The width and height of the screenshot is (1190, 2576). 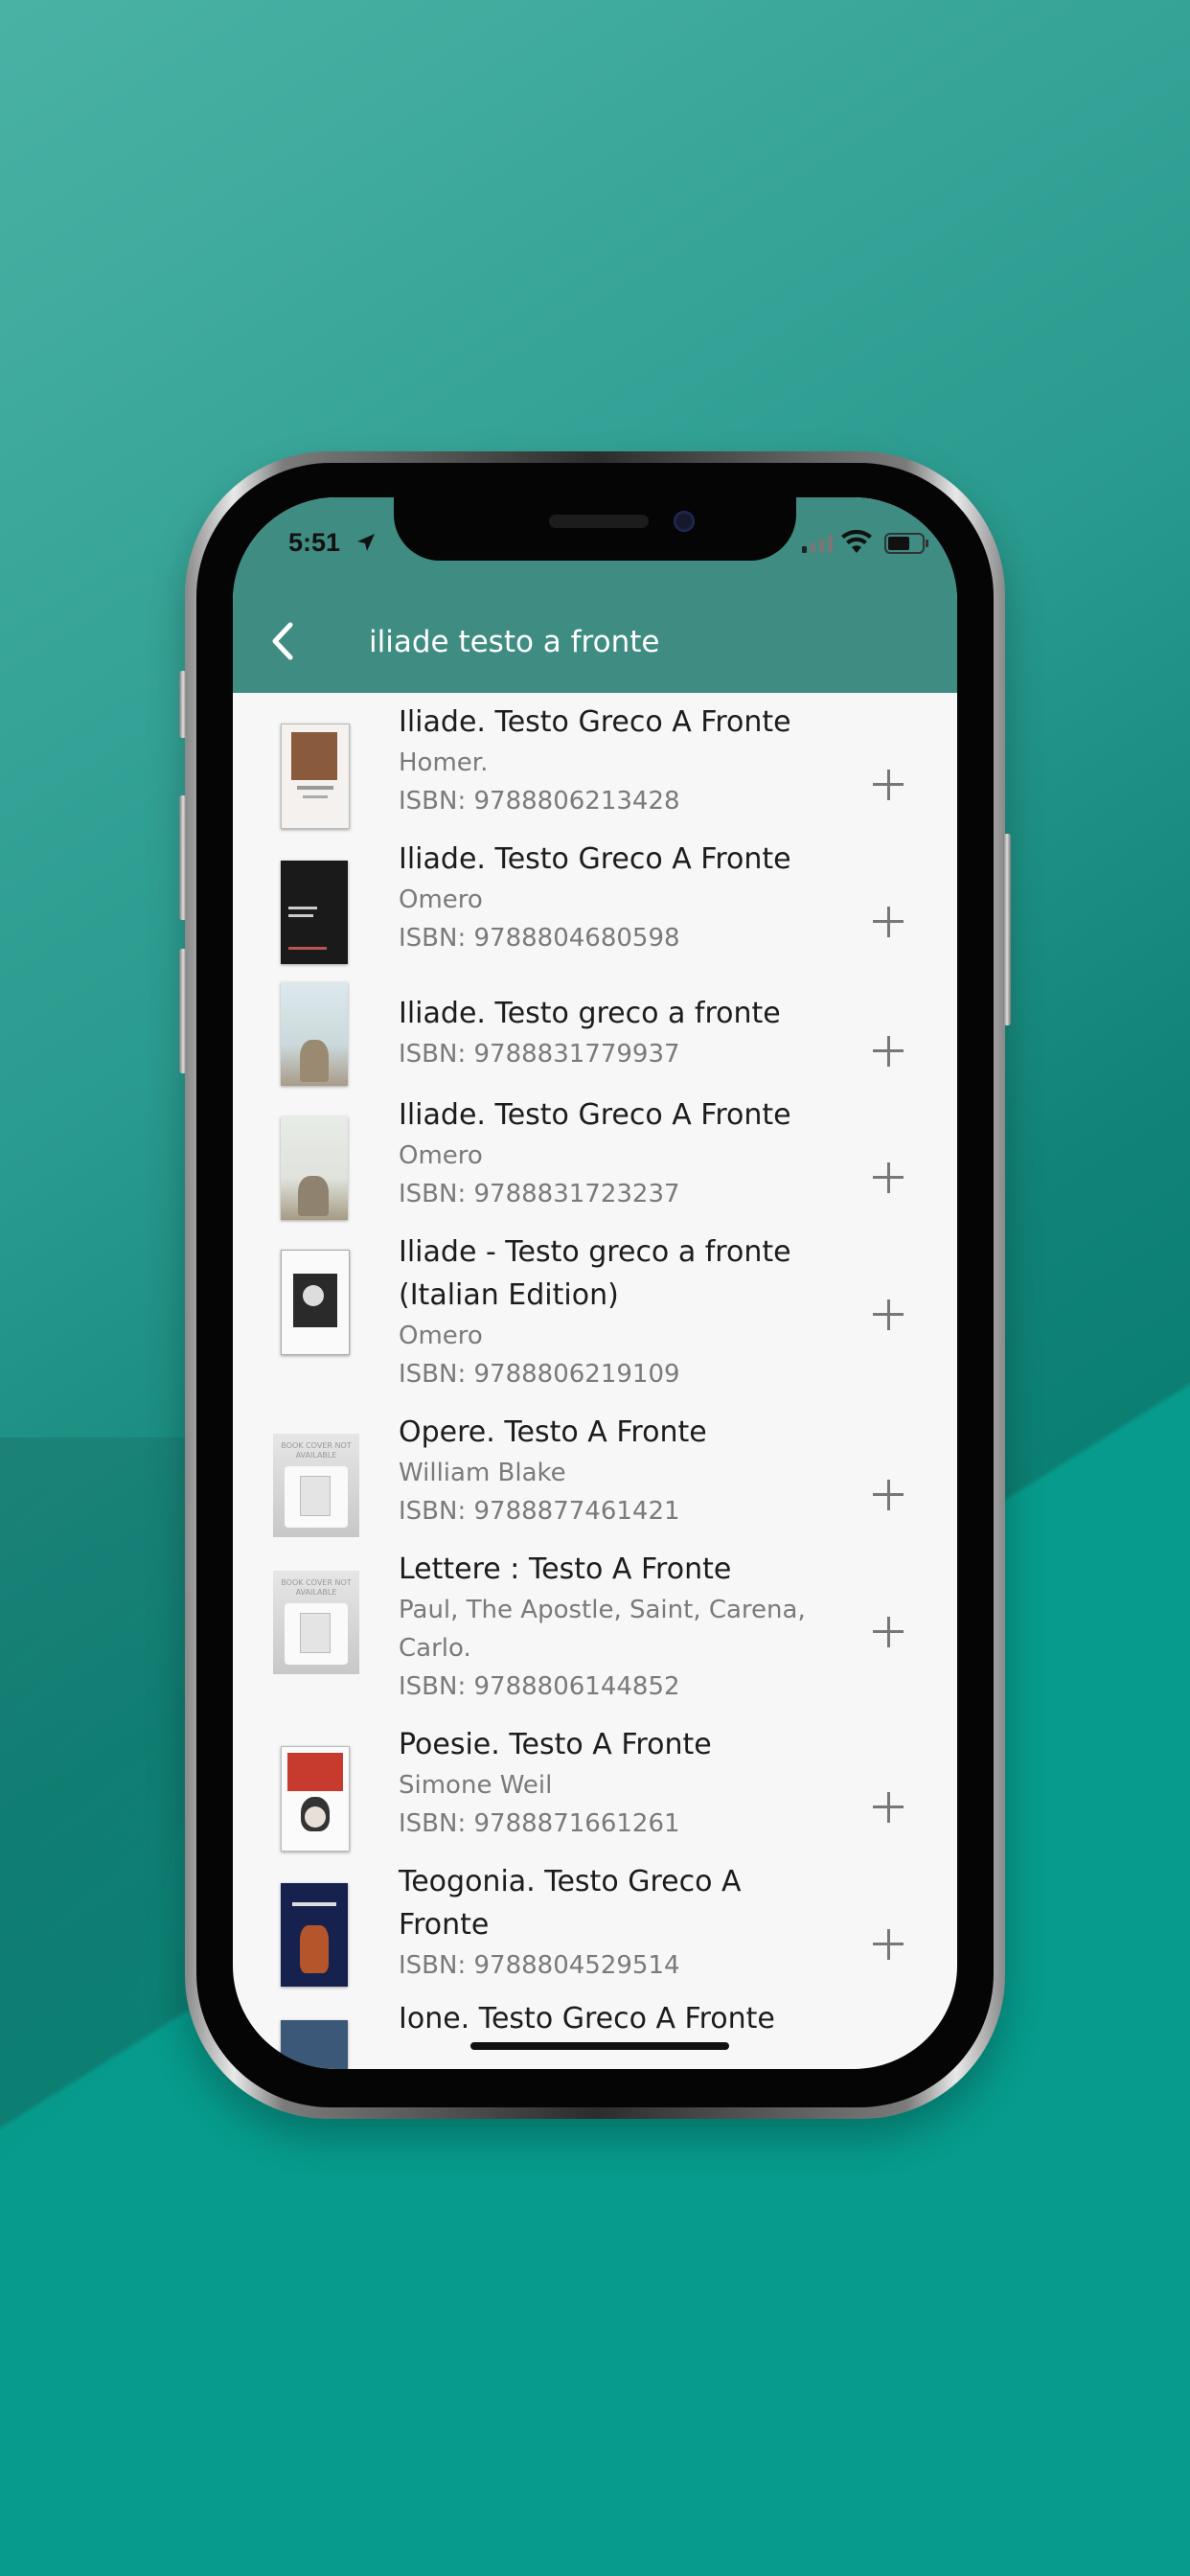 What do you see at coordinates (590, 1013) in the screenshot?
I see `book-title: Iliade. Testo greco a fronte` at bounding box center [590, 1013].